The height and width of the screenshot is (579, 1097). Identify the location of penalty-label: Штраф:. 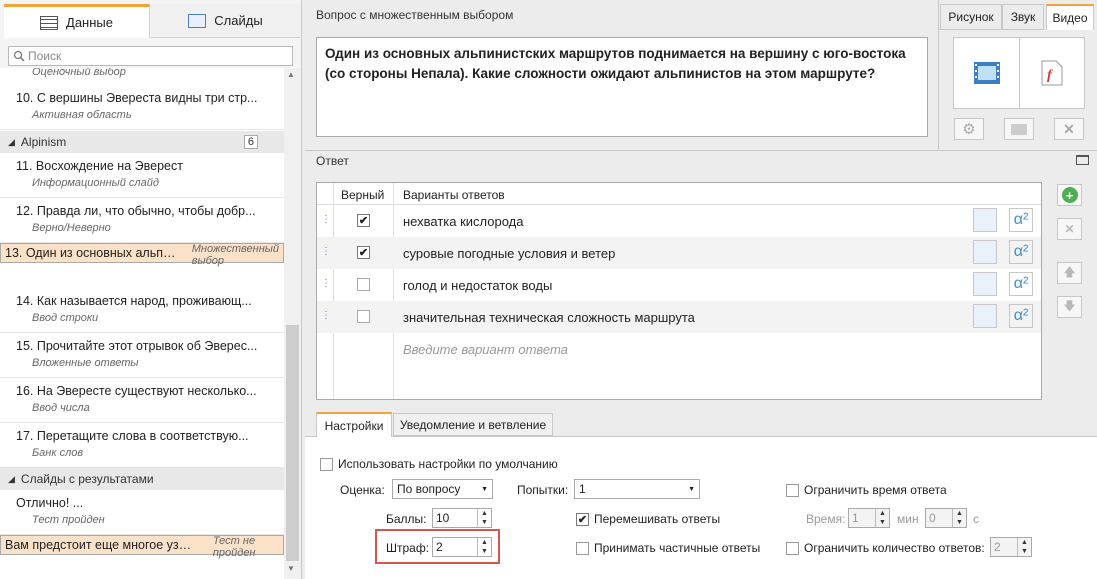
(408, 548).